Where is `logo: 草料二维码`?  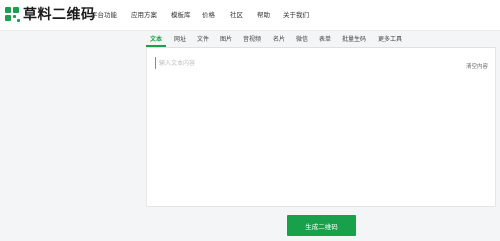 logo: 草料二维码 is located at coordinates (50, 14).